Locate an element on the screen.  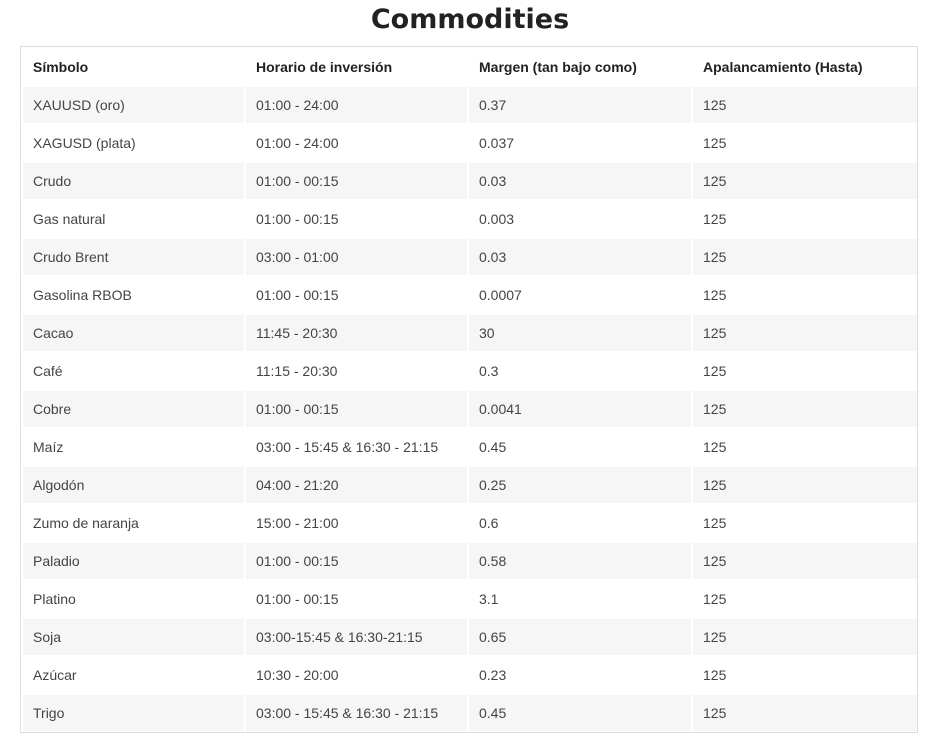
table-row: Crudo 01:00 - 00:15 0.03 125 is located at coordinates (470, 181).